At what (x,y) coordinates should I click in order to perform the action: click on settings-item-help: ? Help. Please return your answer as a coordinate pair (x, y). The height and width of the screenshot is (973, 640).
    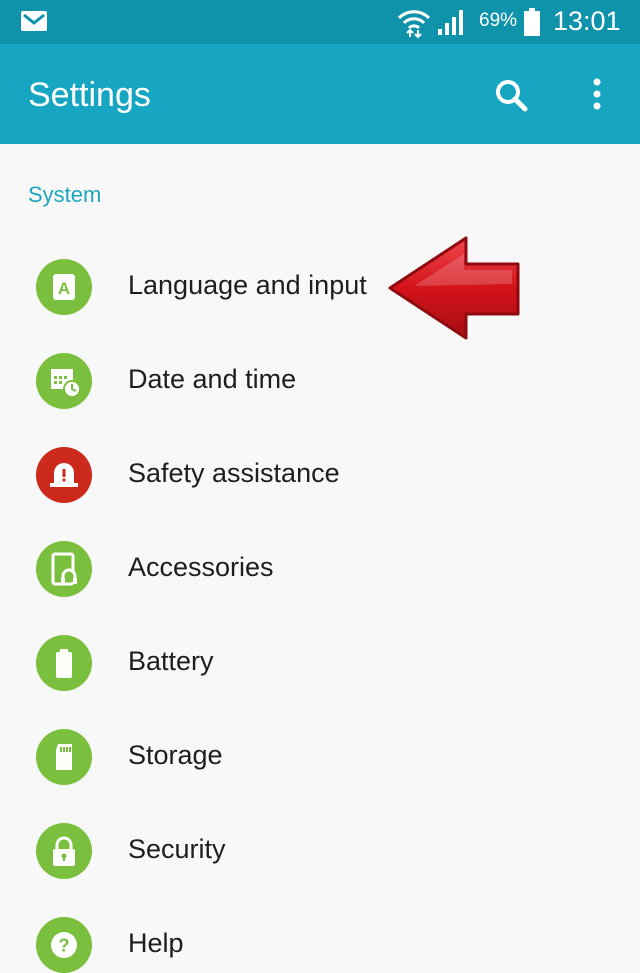
    Looking at the image, I should click on (320, 935).